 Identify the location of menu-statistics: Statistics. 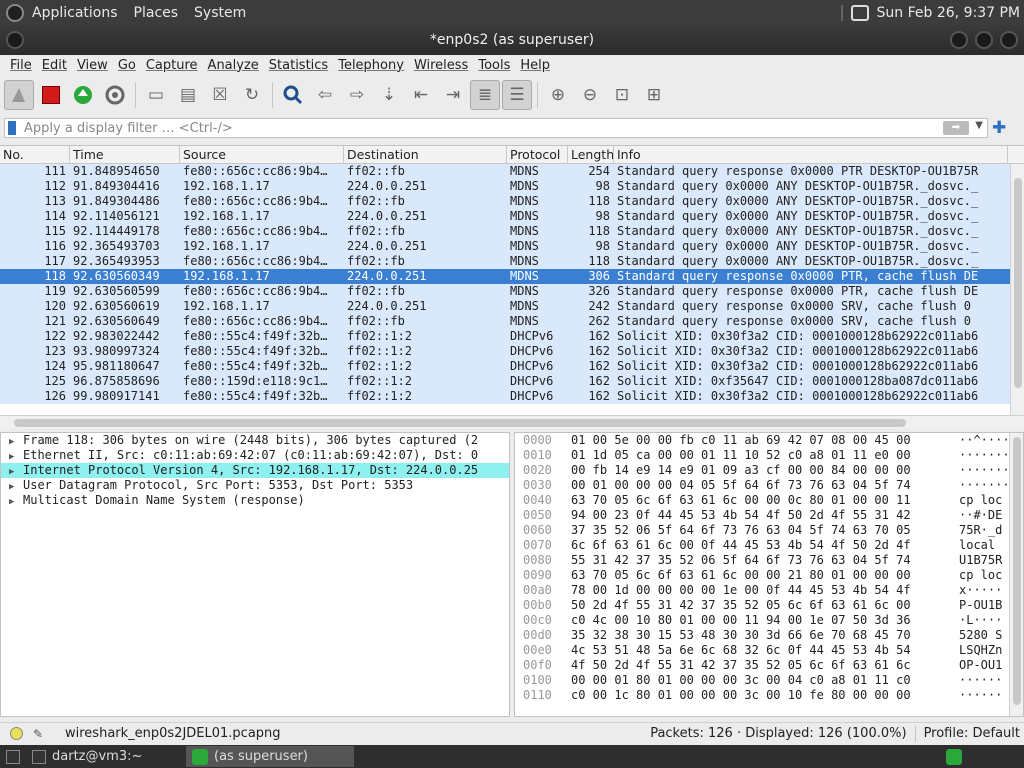
(298, 65).